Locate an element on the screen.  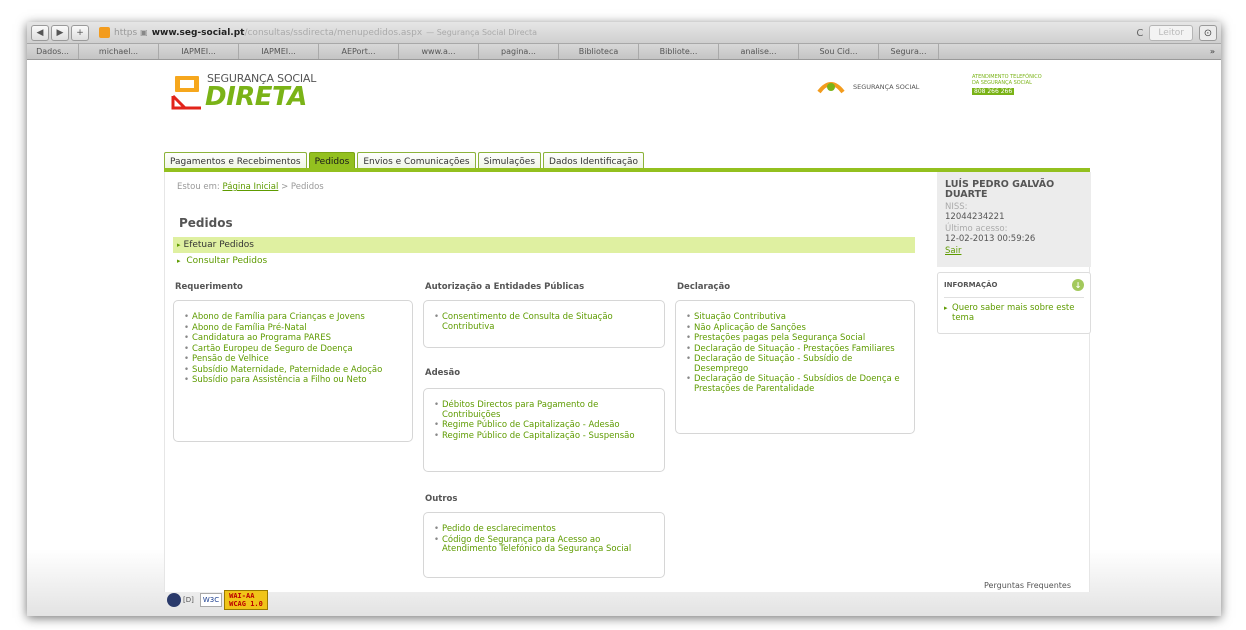
footer-accessibility: [D] W3C WAI-AA WCAG 1.0 is located at coordinates (217, 600).